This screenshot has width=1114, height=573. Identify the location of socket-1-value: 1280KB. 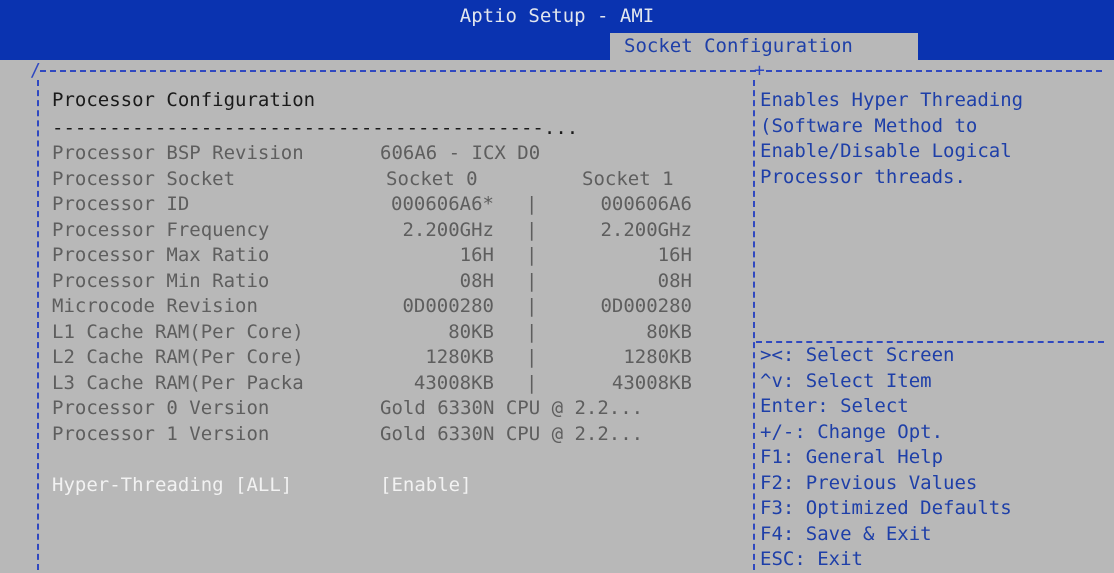
(657, 357).